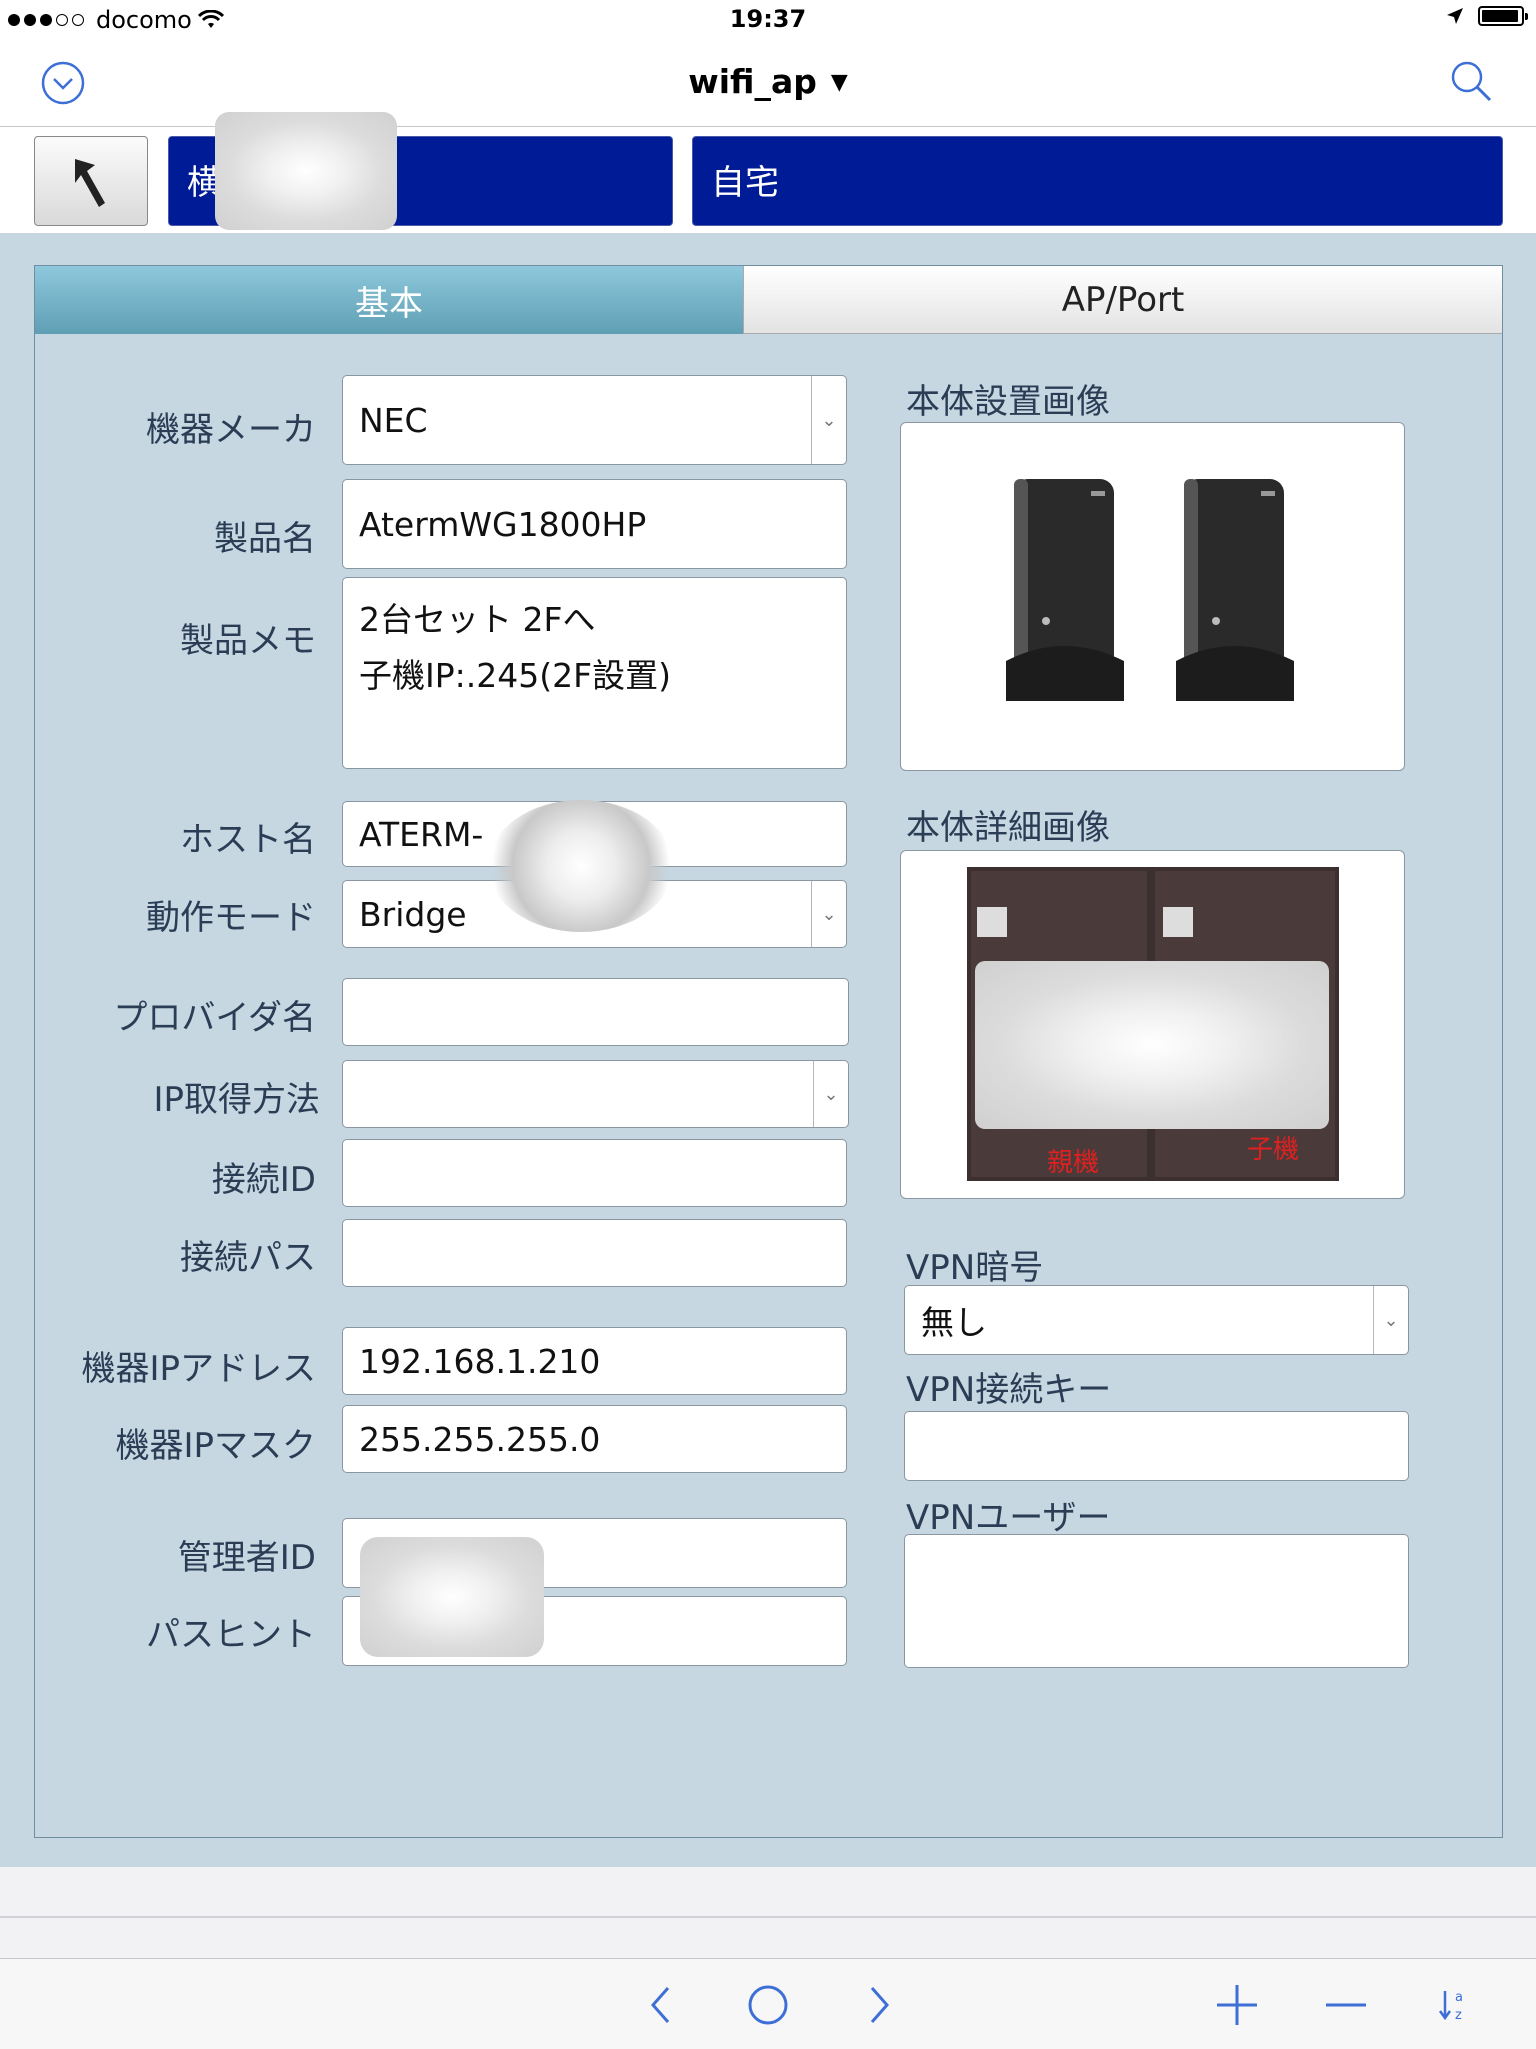  What do you see at coordinates (1008, 402) in the screenshot?
I see `install-image-label: 本体設置画像` at bounding box center [1008, 402].